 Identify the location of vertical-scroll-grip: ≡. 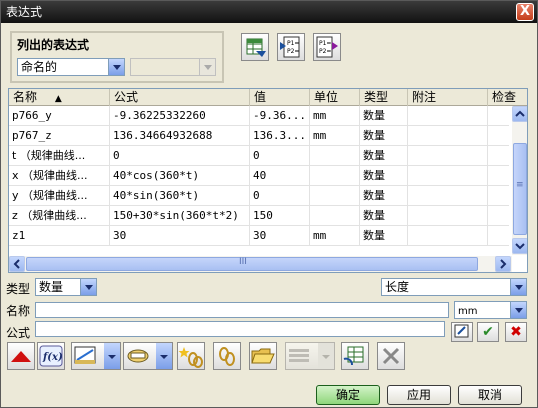
(520, 185).